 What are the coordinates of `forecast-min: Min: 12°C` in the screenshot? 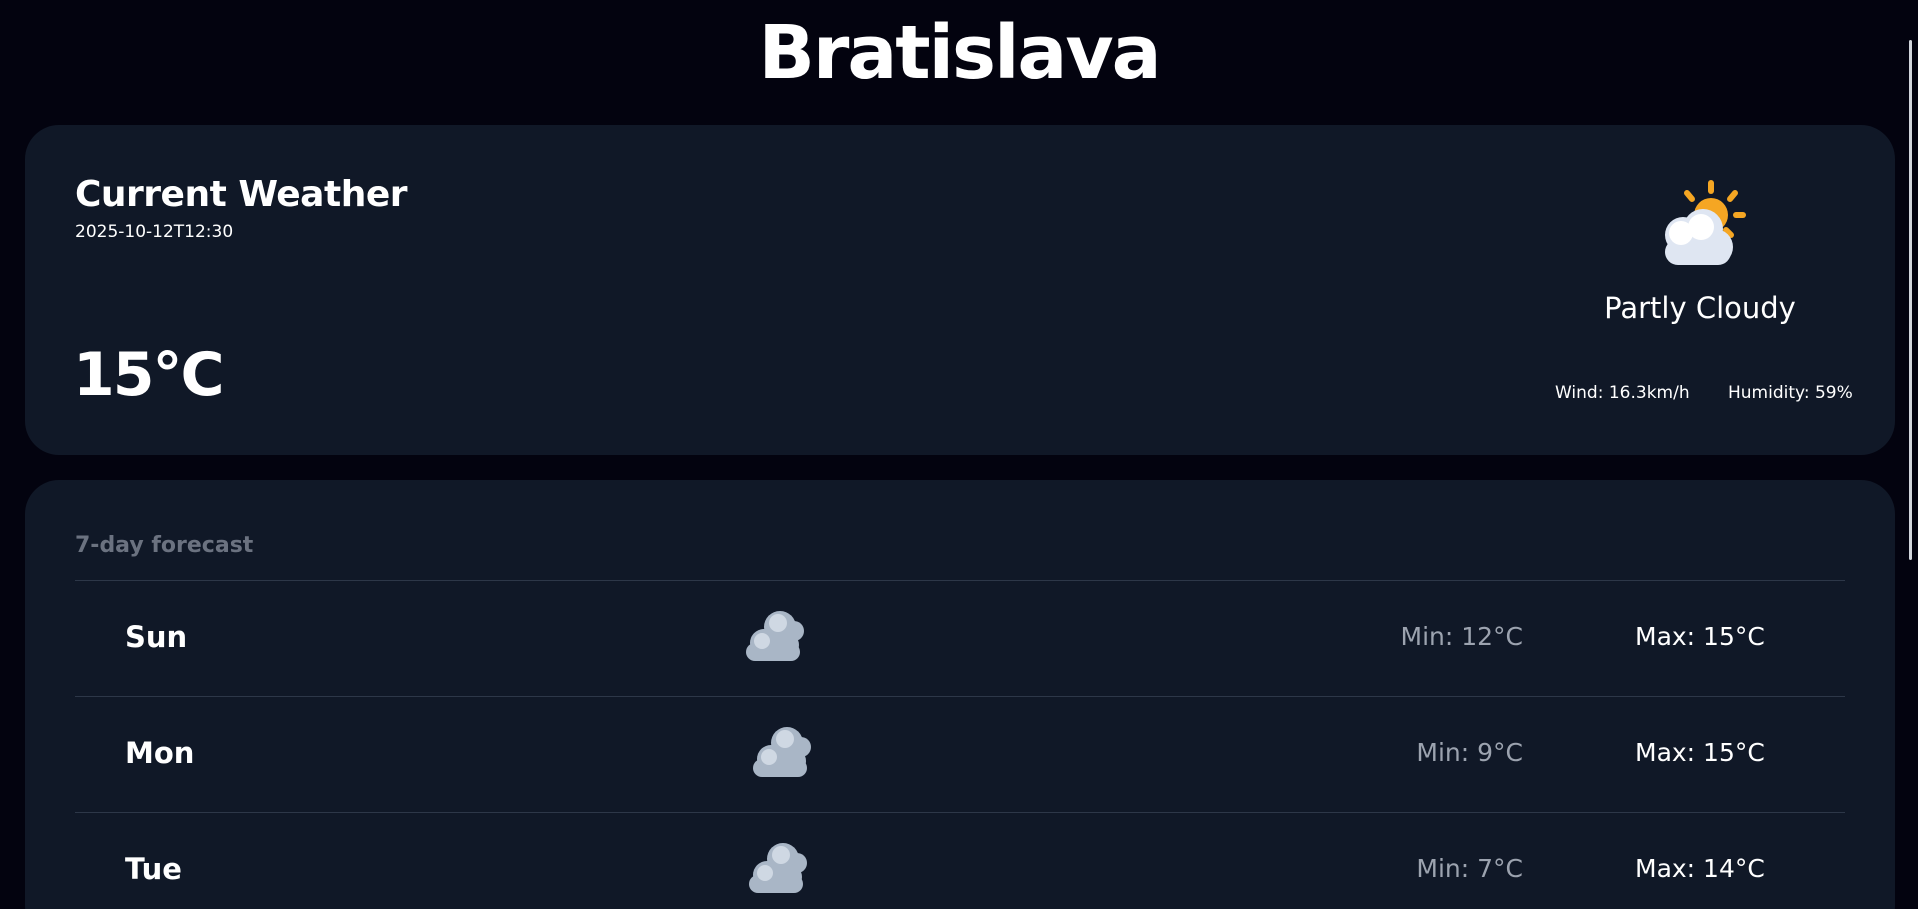 It's located at (1462, 636).